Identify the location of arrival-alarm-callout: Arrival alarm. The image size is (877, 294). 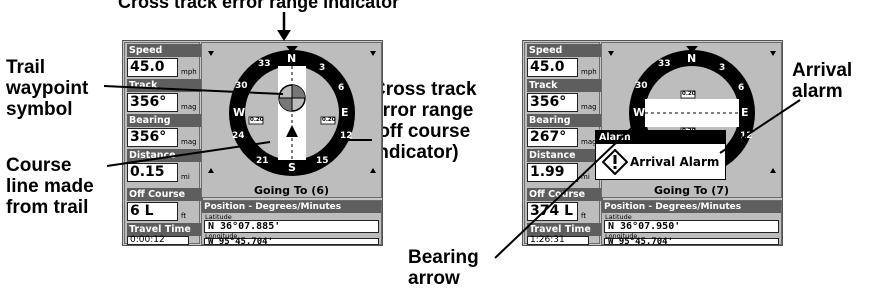
(822, 81).